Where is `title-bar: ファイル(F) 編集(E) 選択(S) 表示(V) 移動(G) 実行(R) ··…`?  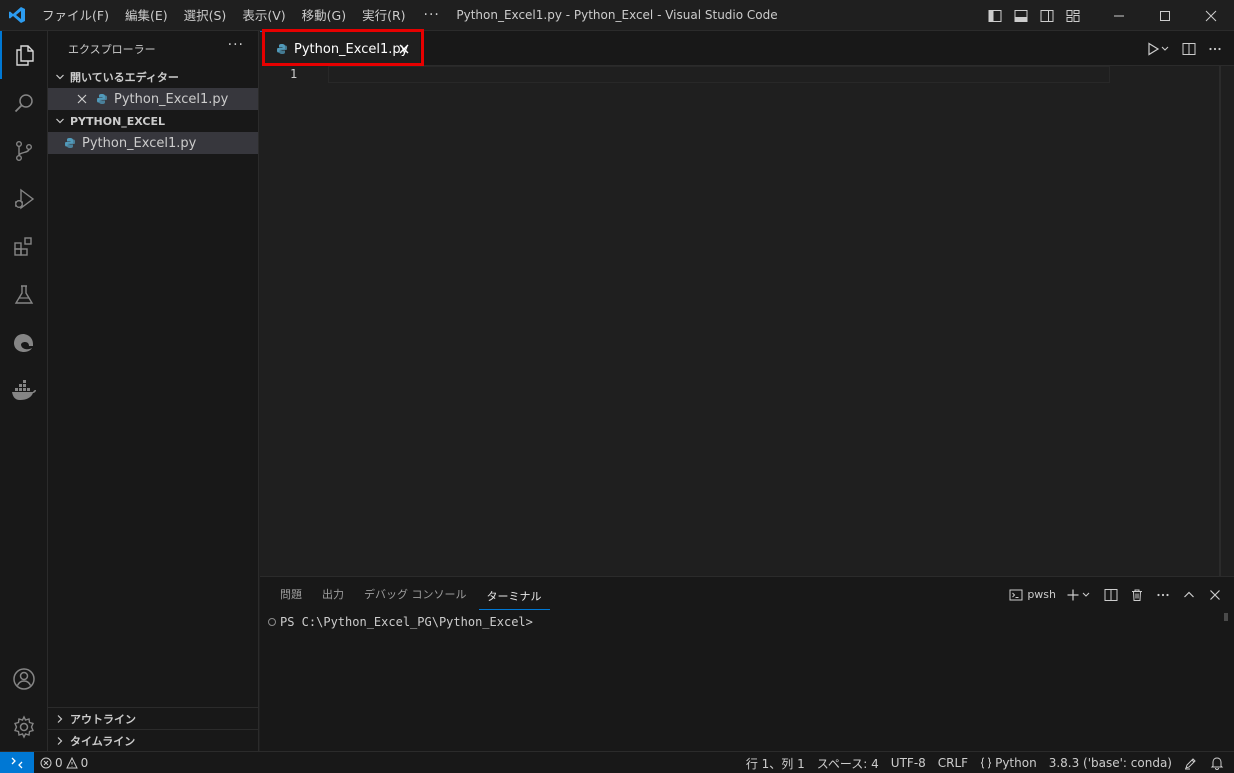
title-bar: ファイル(F) 編集(E) 選択(S) 表示(V) 移動(G) 実行(R) ··… is located at coordinates (617, 15).